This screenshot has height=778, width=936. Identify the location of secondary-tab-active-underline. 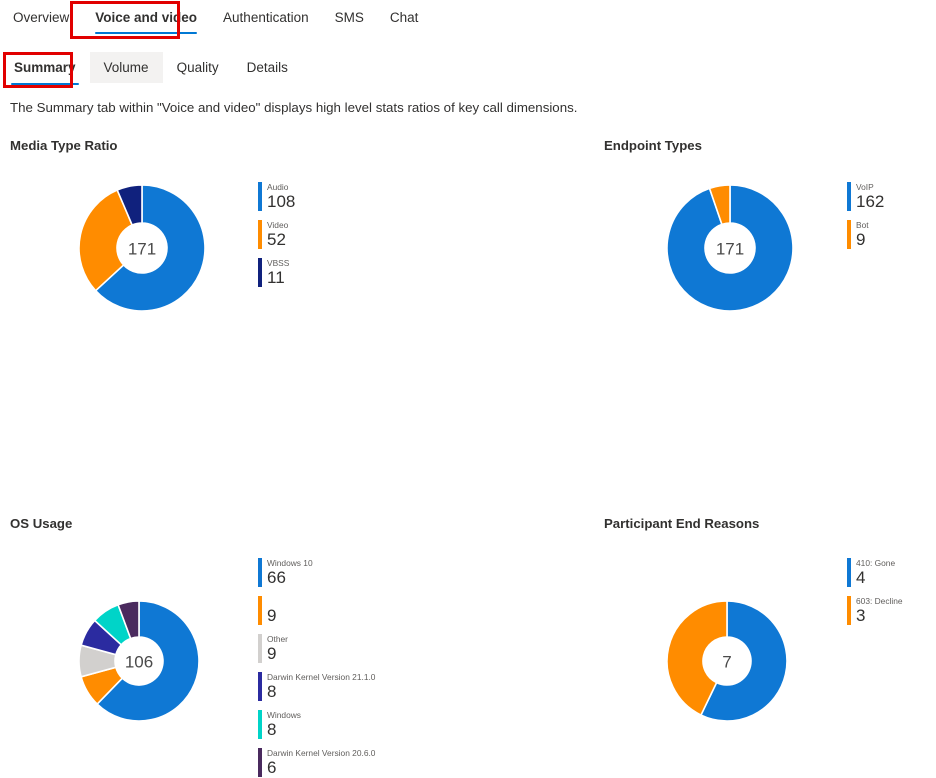
(45, 83).